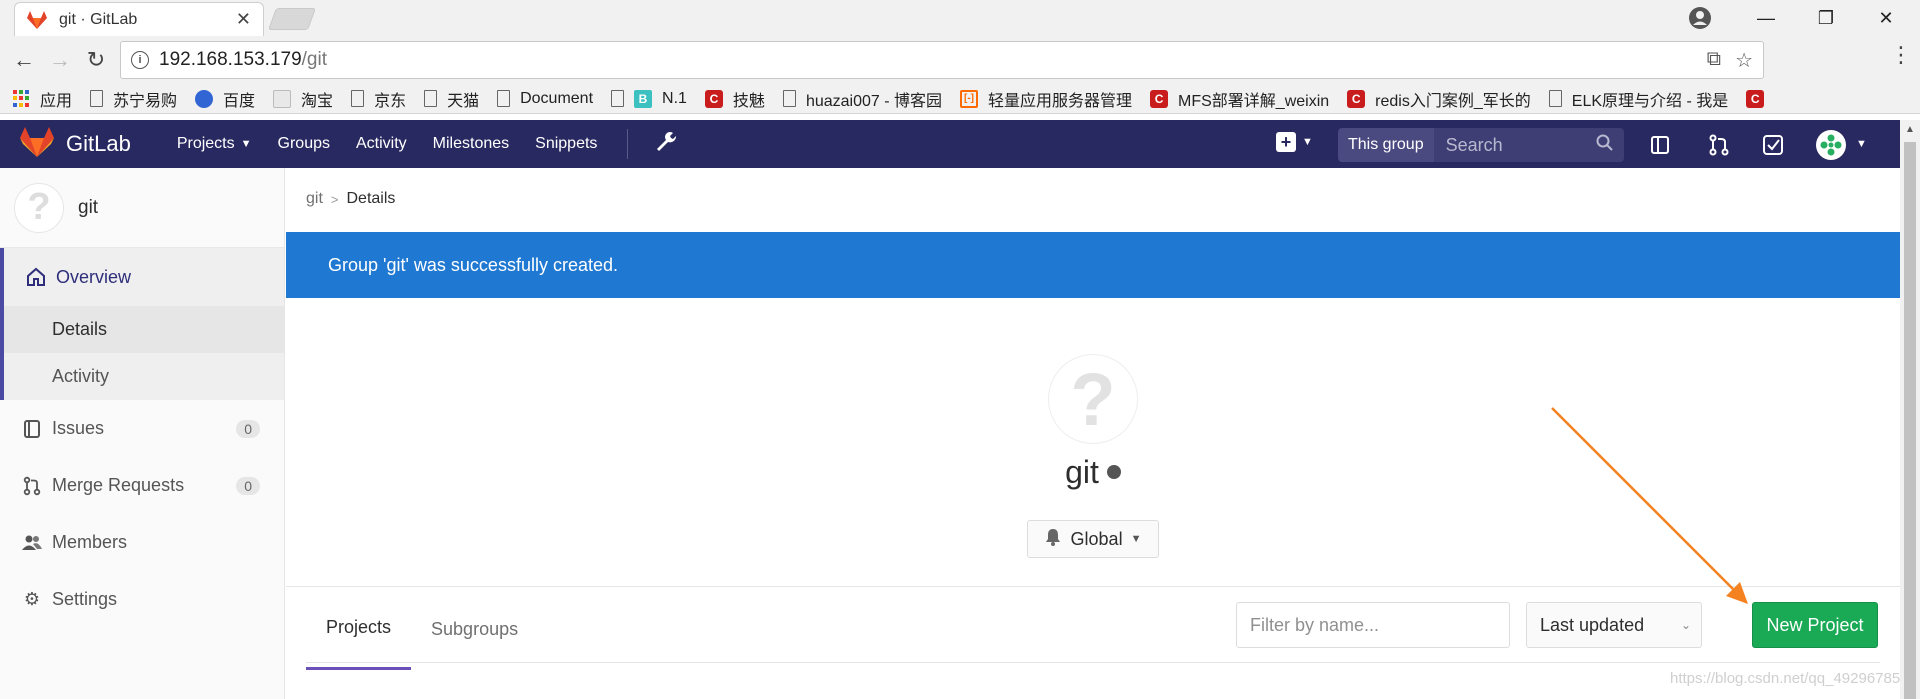 Image resolution: width=1920 pixels, height=699 pixels. I want to click on flash-notice: Group 'git' was successfully created., so click(1093, 265).